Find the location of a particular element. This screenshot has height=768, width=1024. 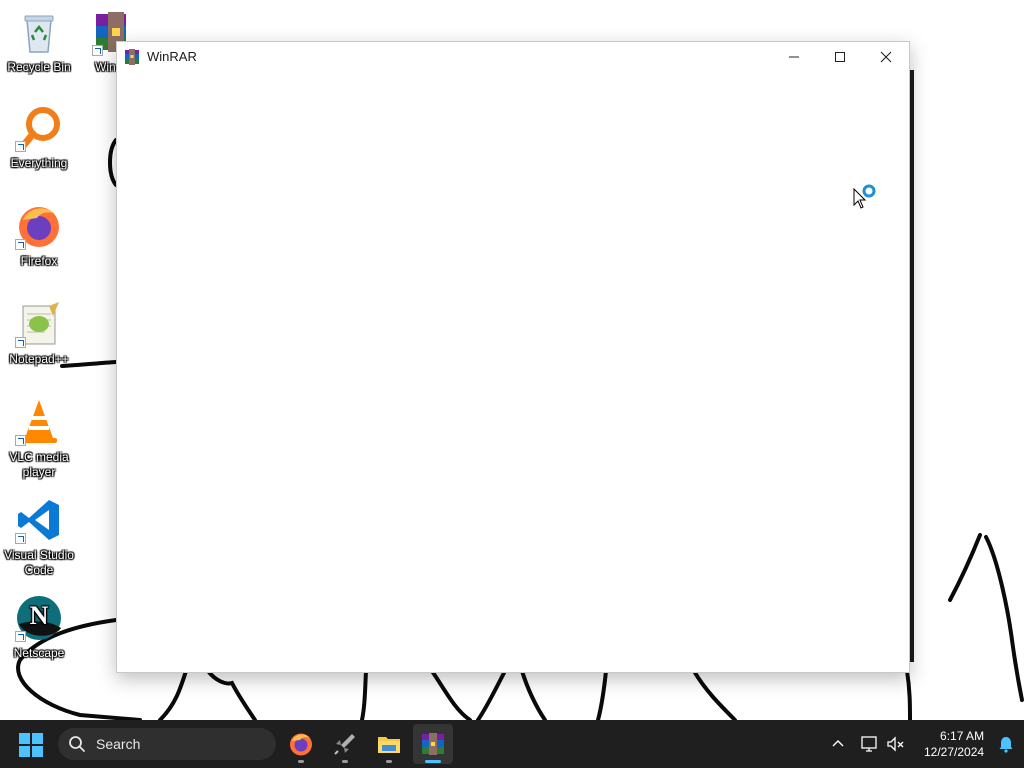

netscape-icon: N is located at coordinates (39, 618).